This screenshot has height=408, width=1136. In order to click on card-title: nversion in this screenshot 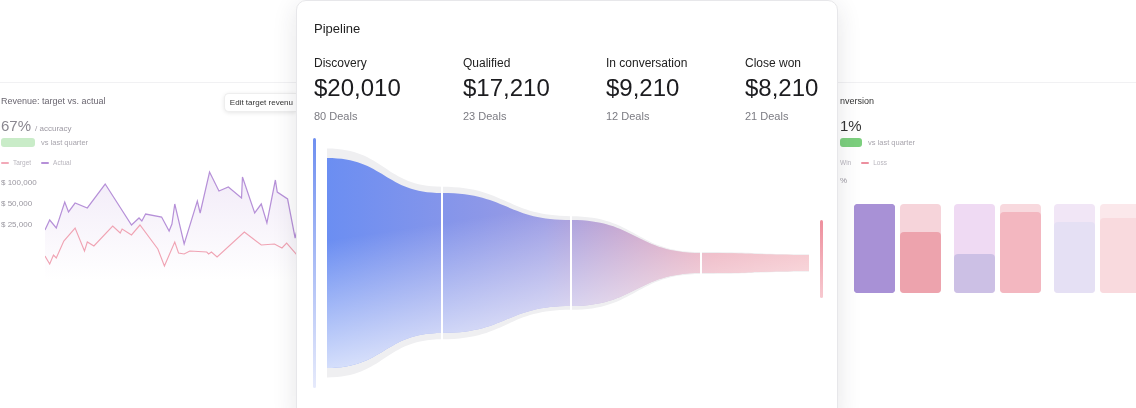, I will do `click(857, 101)`.